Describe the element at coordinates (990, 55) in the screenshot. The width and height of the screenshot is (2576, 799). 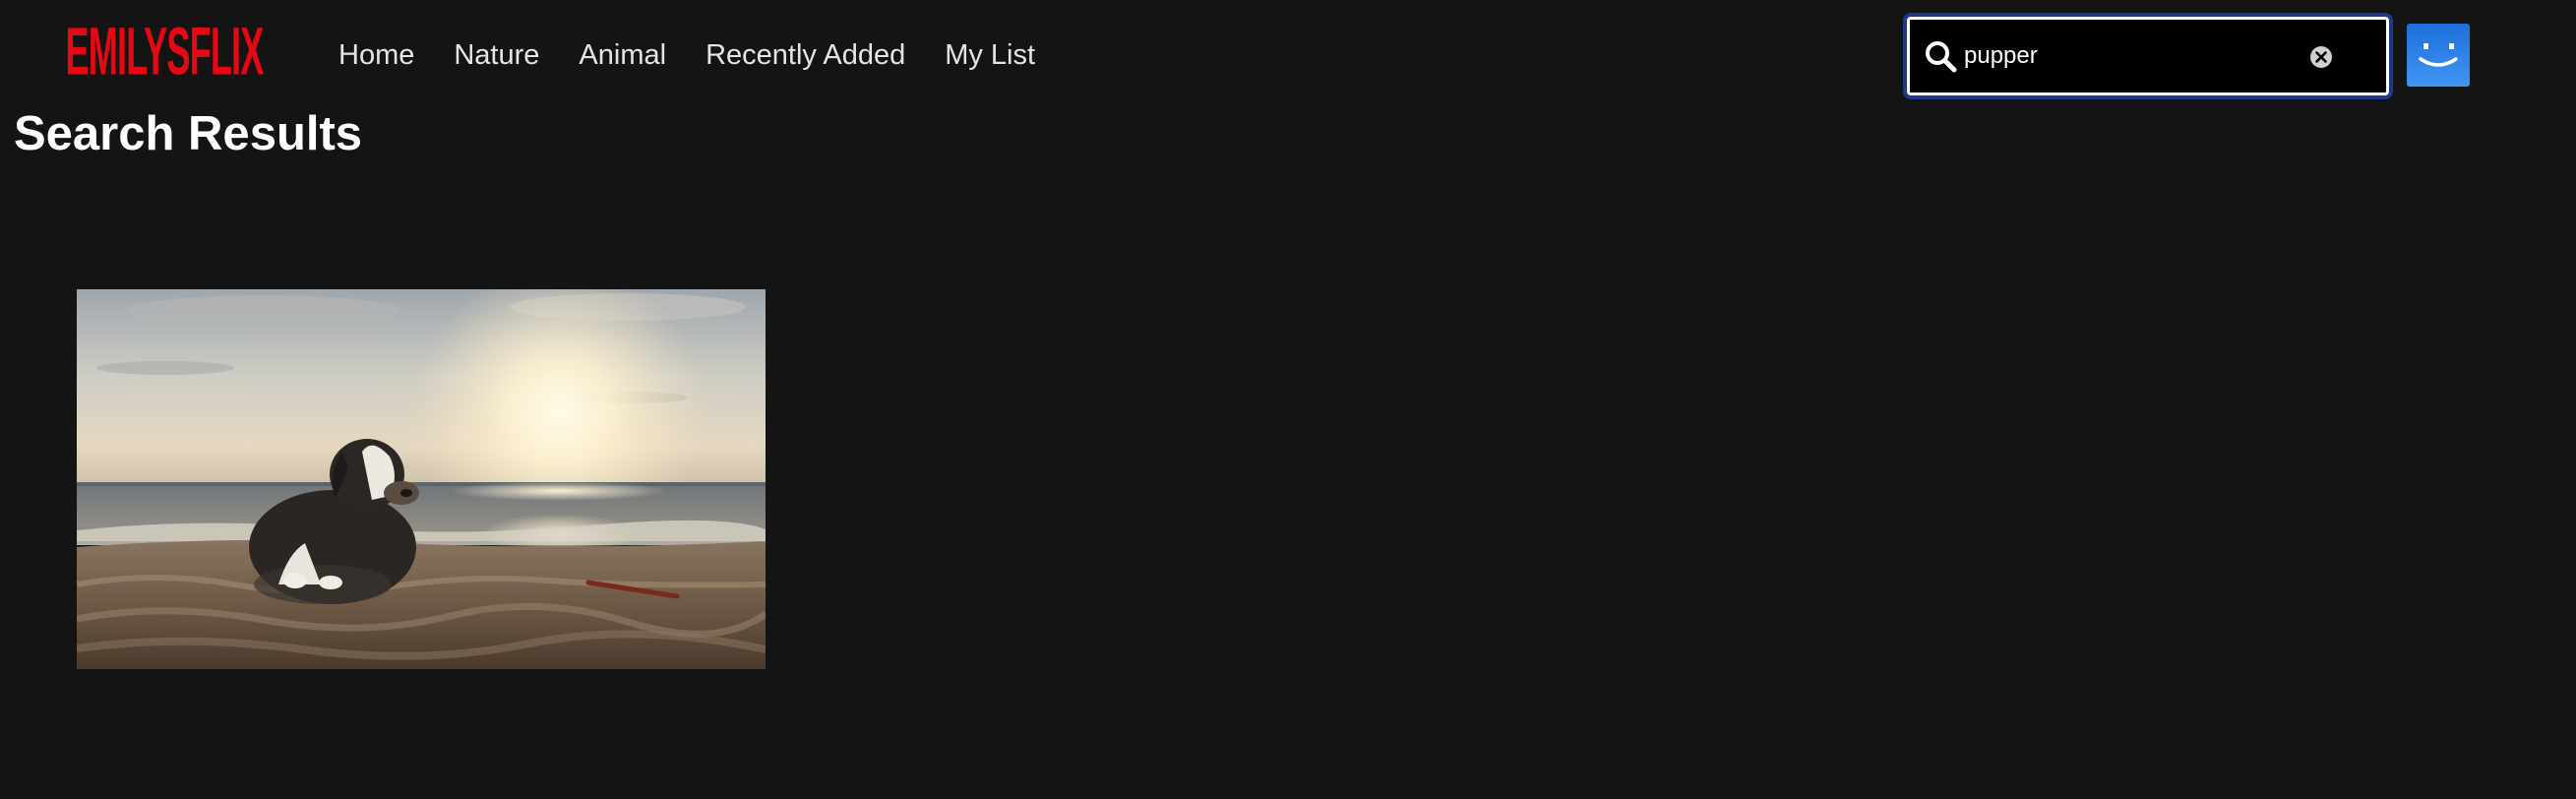
I see `nav-item-my-list: My List` at that location.